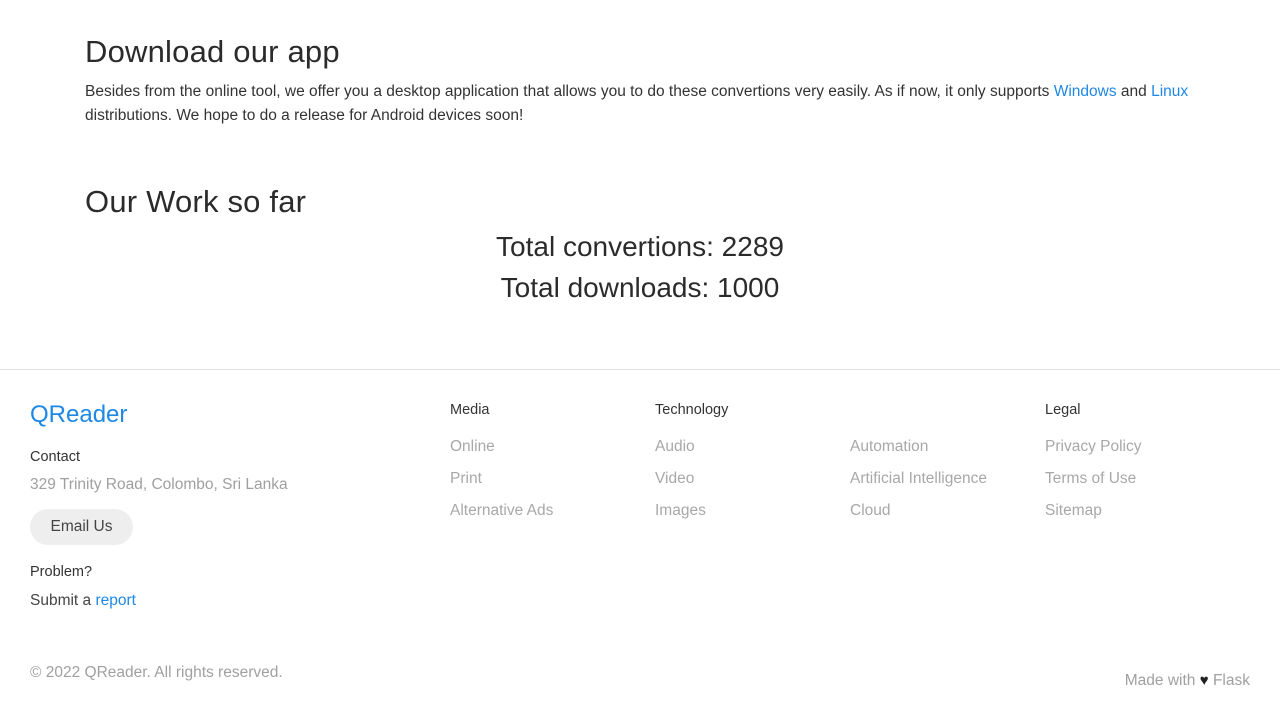 This screenshot has width=1280, height=721. I want to click on footer-link-images: Images, so click(691, 511).